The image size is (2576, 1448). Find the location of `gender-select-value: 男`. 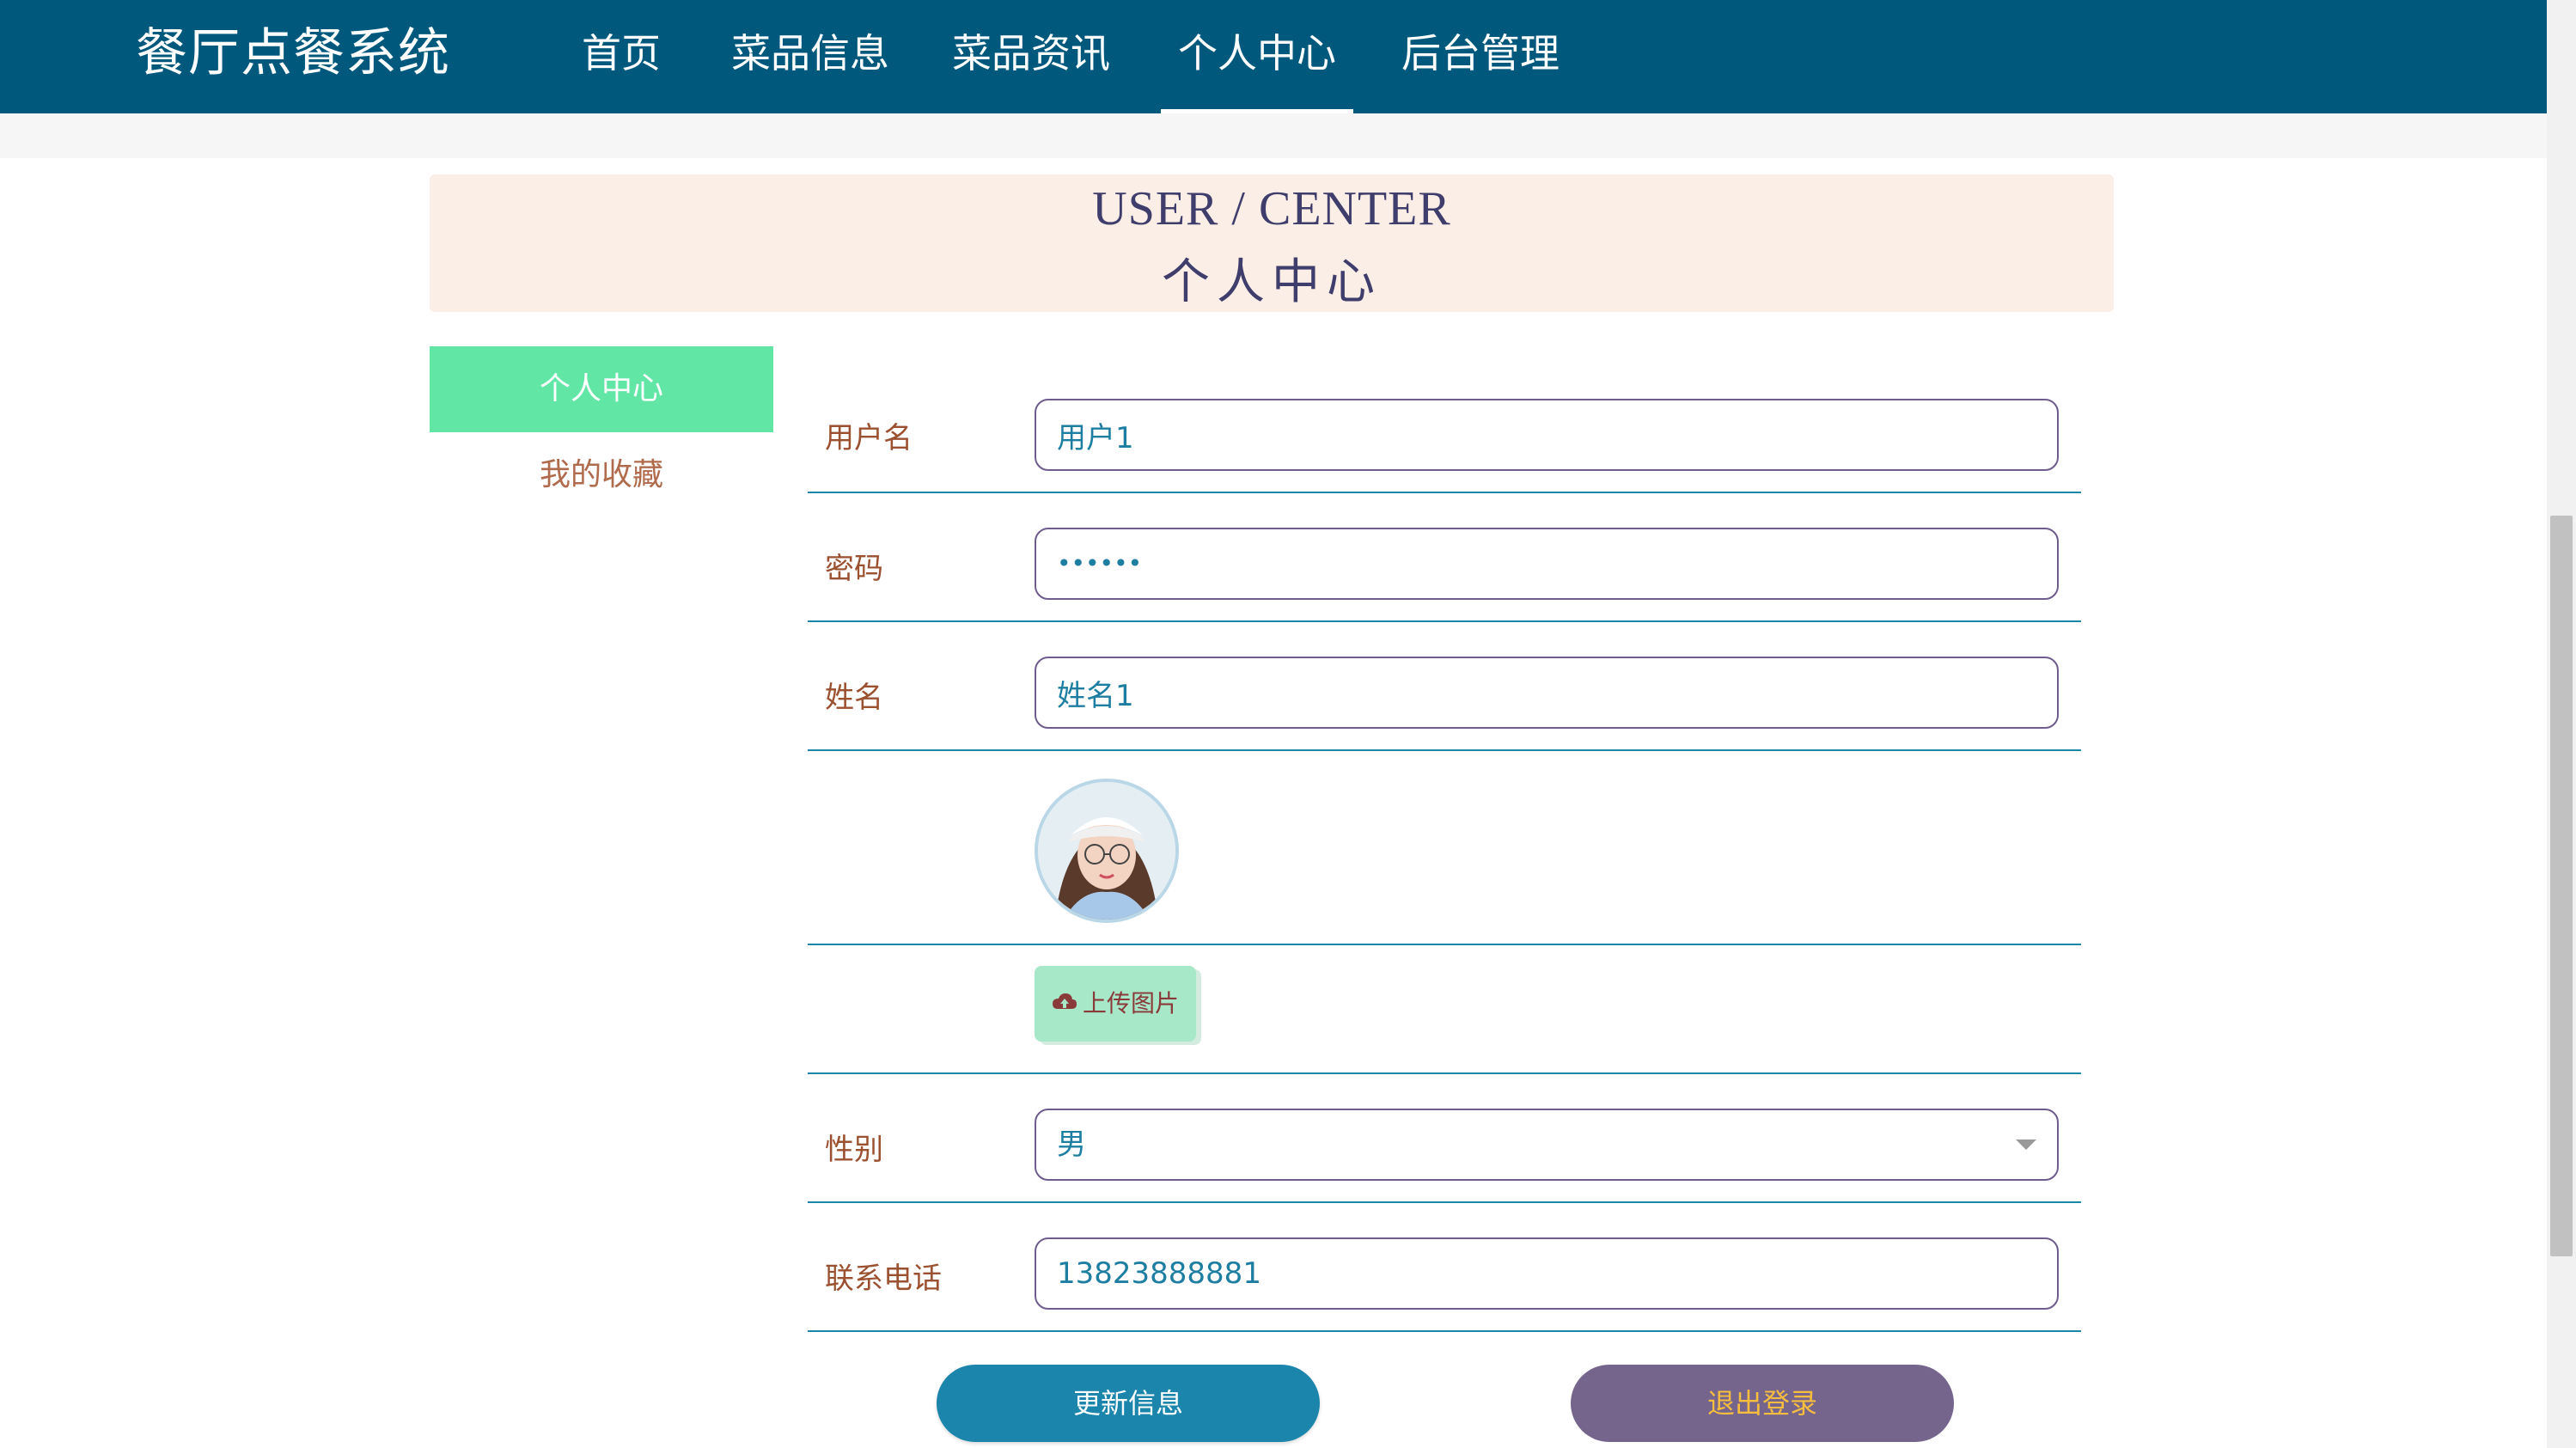

gender-select-value: 男 is located at coordinates (1071, 1144).